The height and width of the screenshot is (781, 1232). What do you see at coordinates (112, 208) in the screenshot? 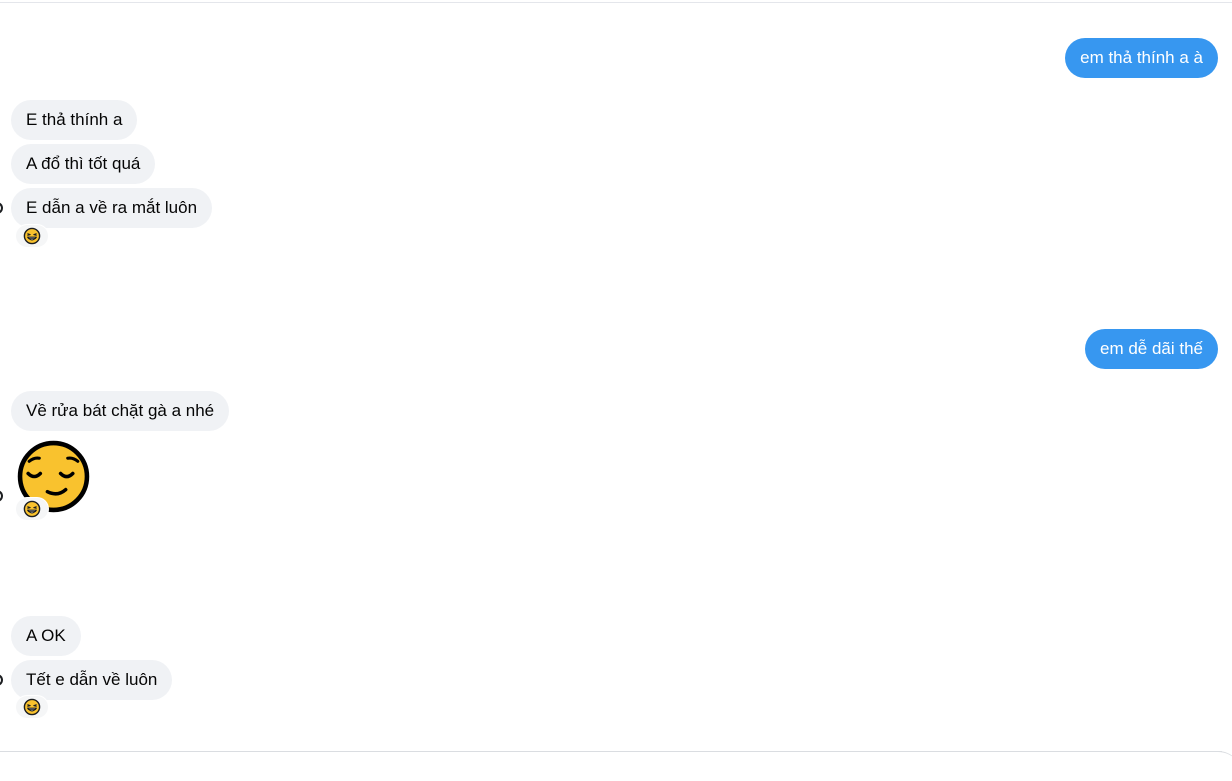
I see `message-bubble-incoming: E dẫn a về ra mắt luôn` at bounding box center [112, 208].